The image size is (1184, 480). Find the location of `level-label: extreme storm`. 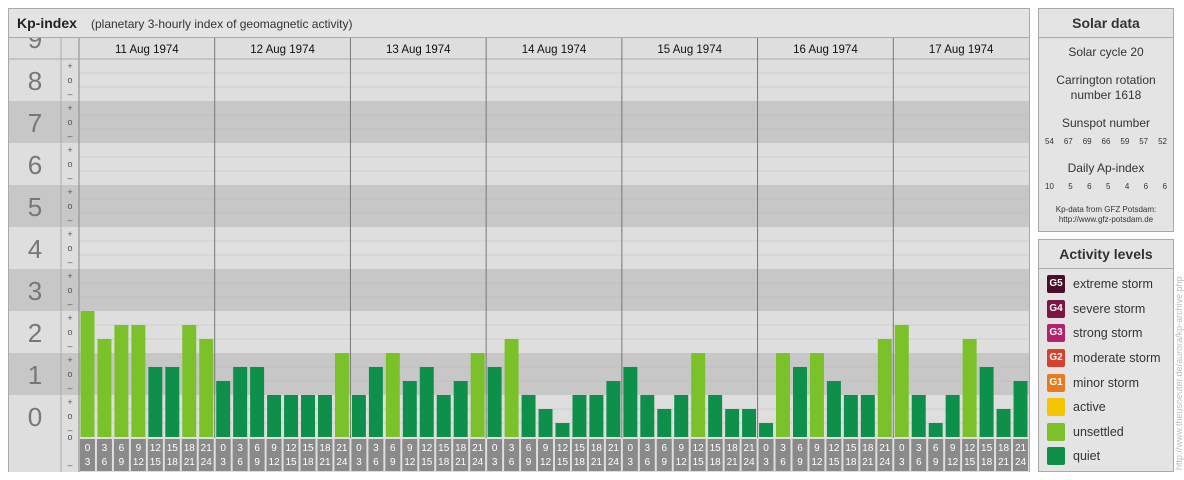

level-label: extreme storm is located at coordinates (1113, 284).